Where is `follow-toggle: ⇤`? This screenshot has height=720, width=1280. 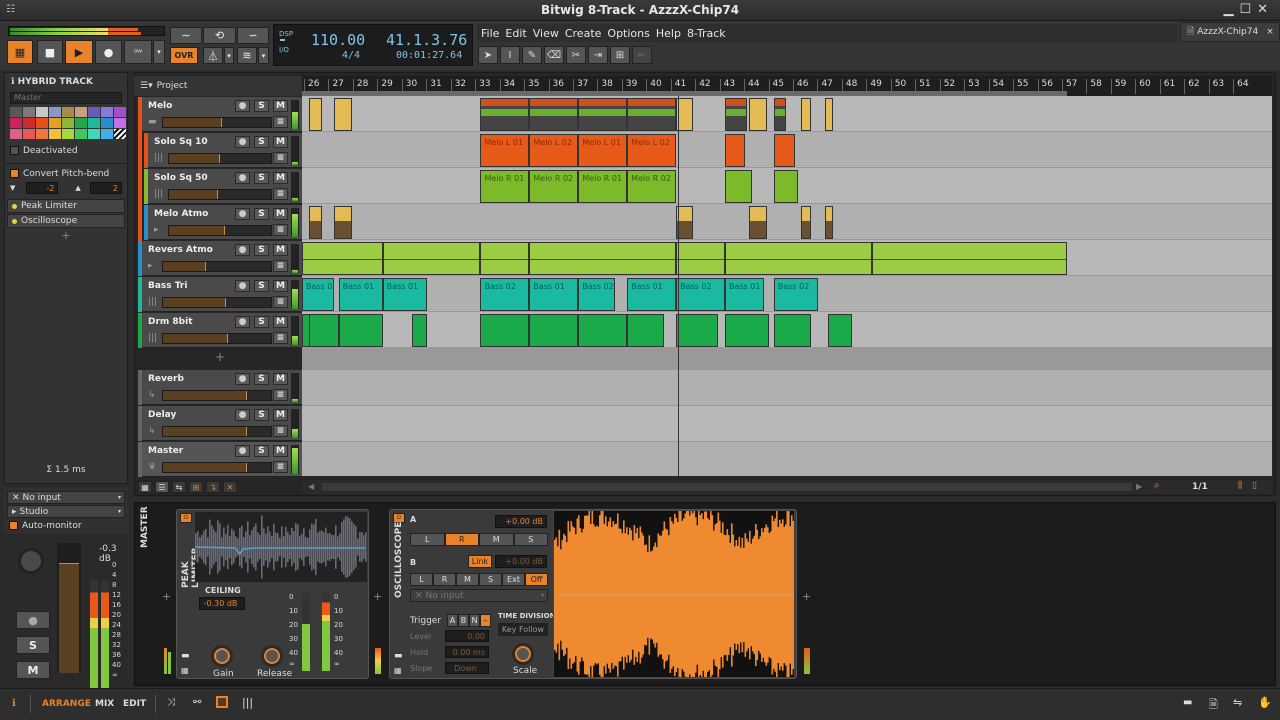 follow-toggle: ⇤ is located at coordinates (642, 55).